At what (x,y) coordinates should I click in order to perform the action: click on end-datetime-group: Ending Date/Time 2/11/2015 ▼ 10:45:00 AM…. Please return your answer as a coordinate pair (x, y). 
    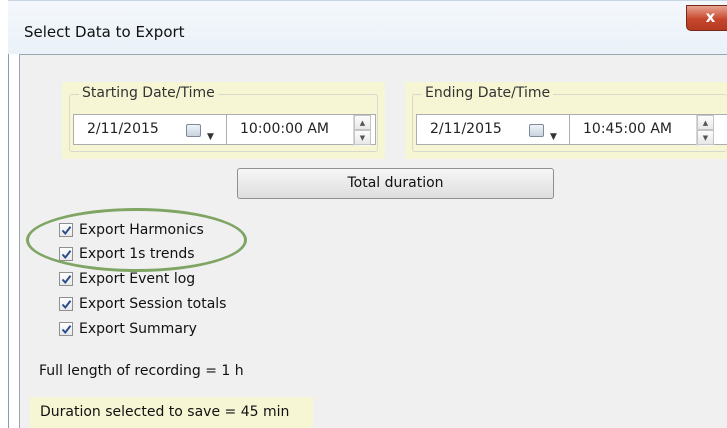
    Looking at the image, I should click on (566, 120).